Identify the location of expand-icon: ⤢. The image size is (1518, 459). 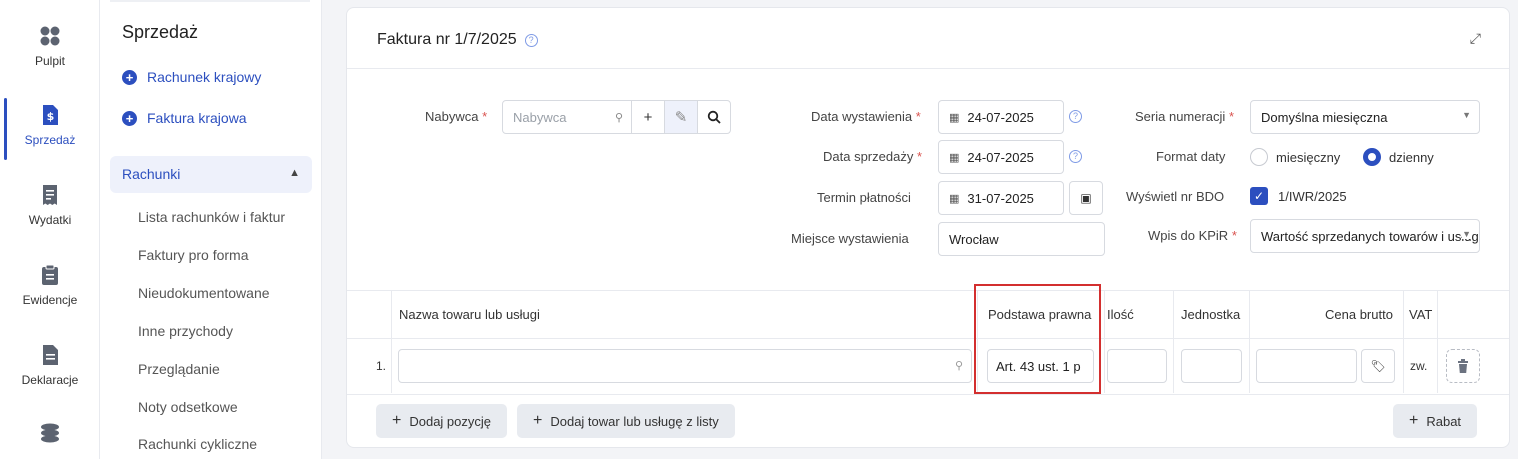
(1475, 38).